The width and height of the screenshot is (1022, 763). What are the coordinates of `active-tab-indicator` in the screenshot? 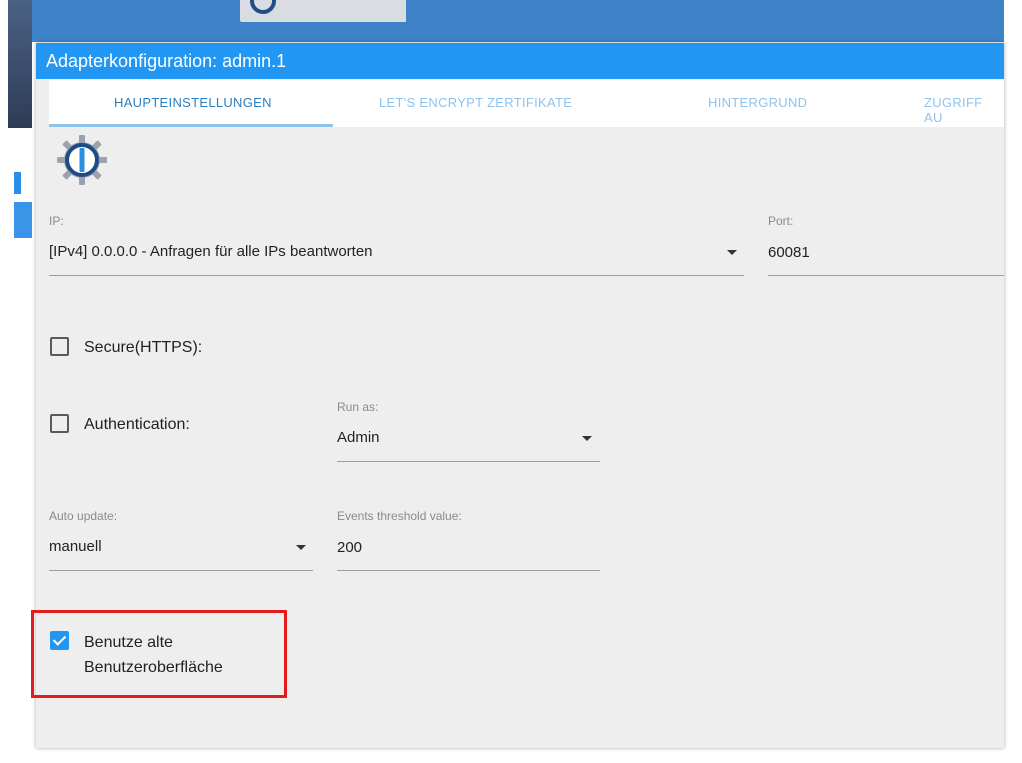 It's located at (191, 125).